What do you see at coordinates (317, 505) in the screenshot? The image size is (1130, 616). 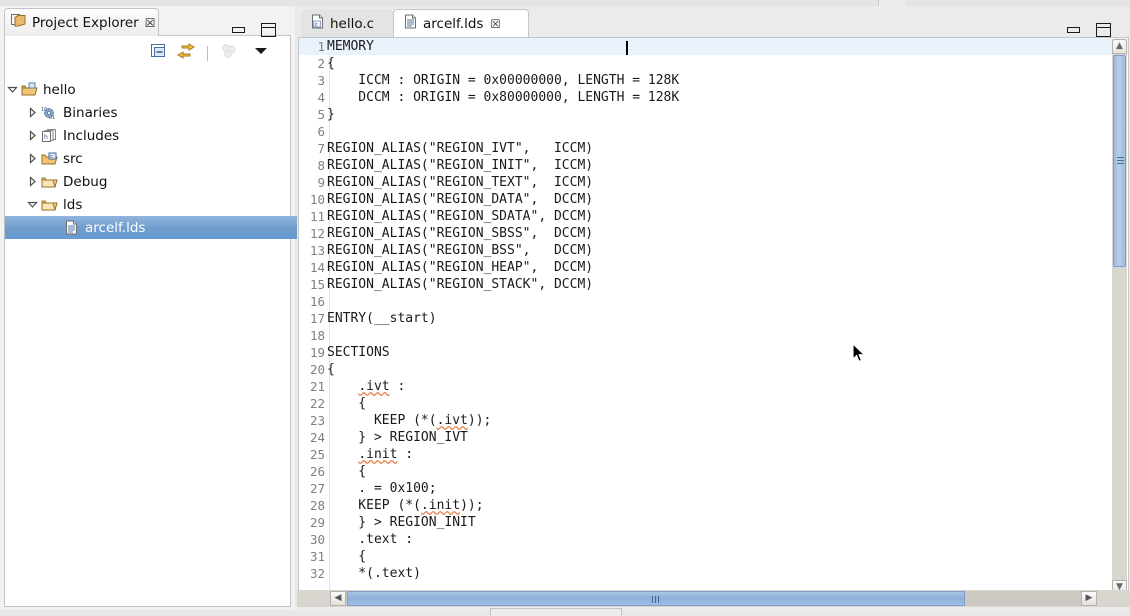 I see `line-number: 28` at bounding box center [317, 505].